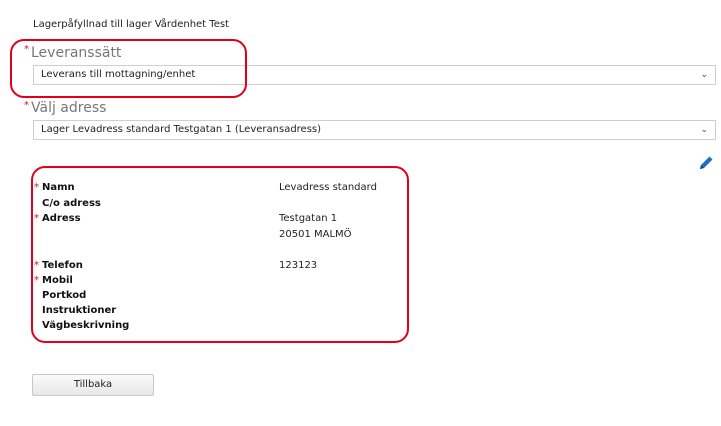  What do you see at coordinates (315, 234) in the screenshot?
I see `address-line2: 20501 MALMÖ` at bounding box center [315, 234].